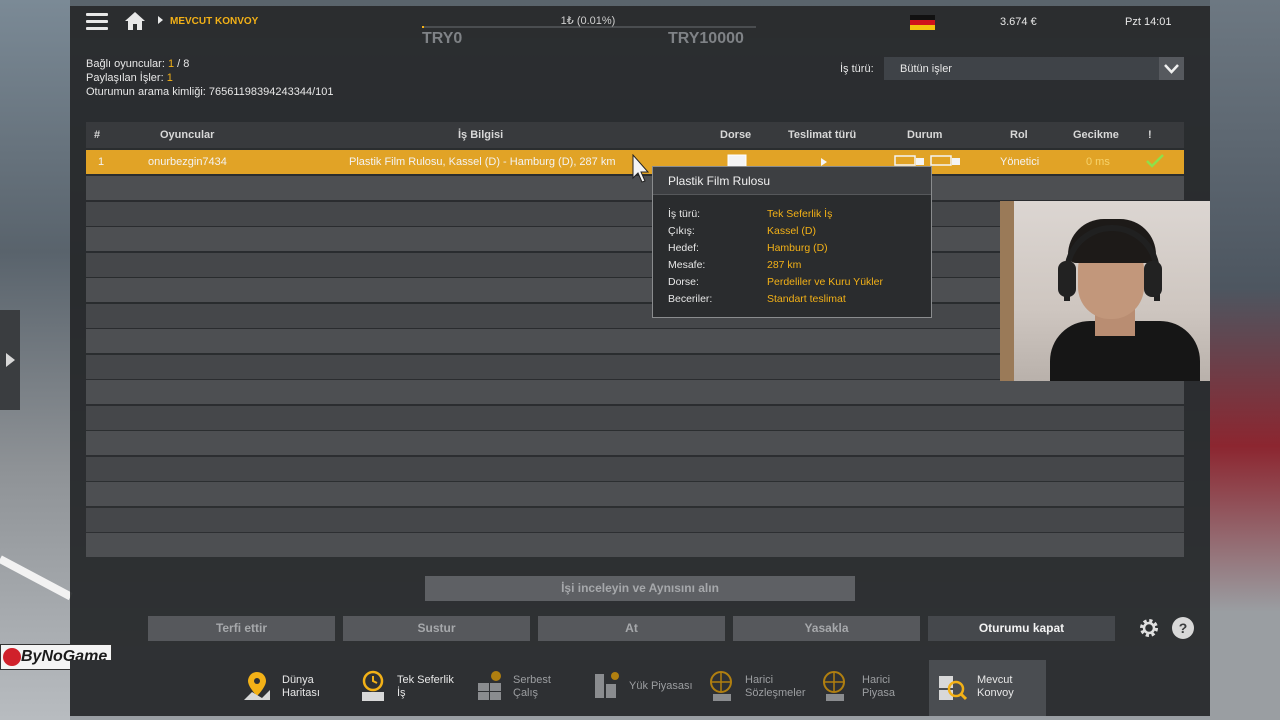 This screenshot has height=720, width=1280. I want to click on freelance-icon, so click(489, 685).